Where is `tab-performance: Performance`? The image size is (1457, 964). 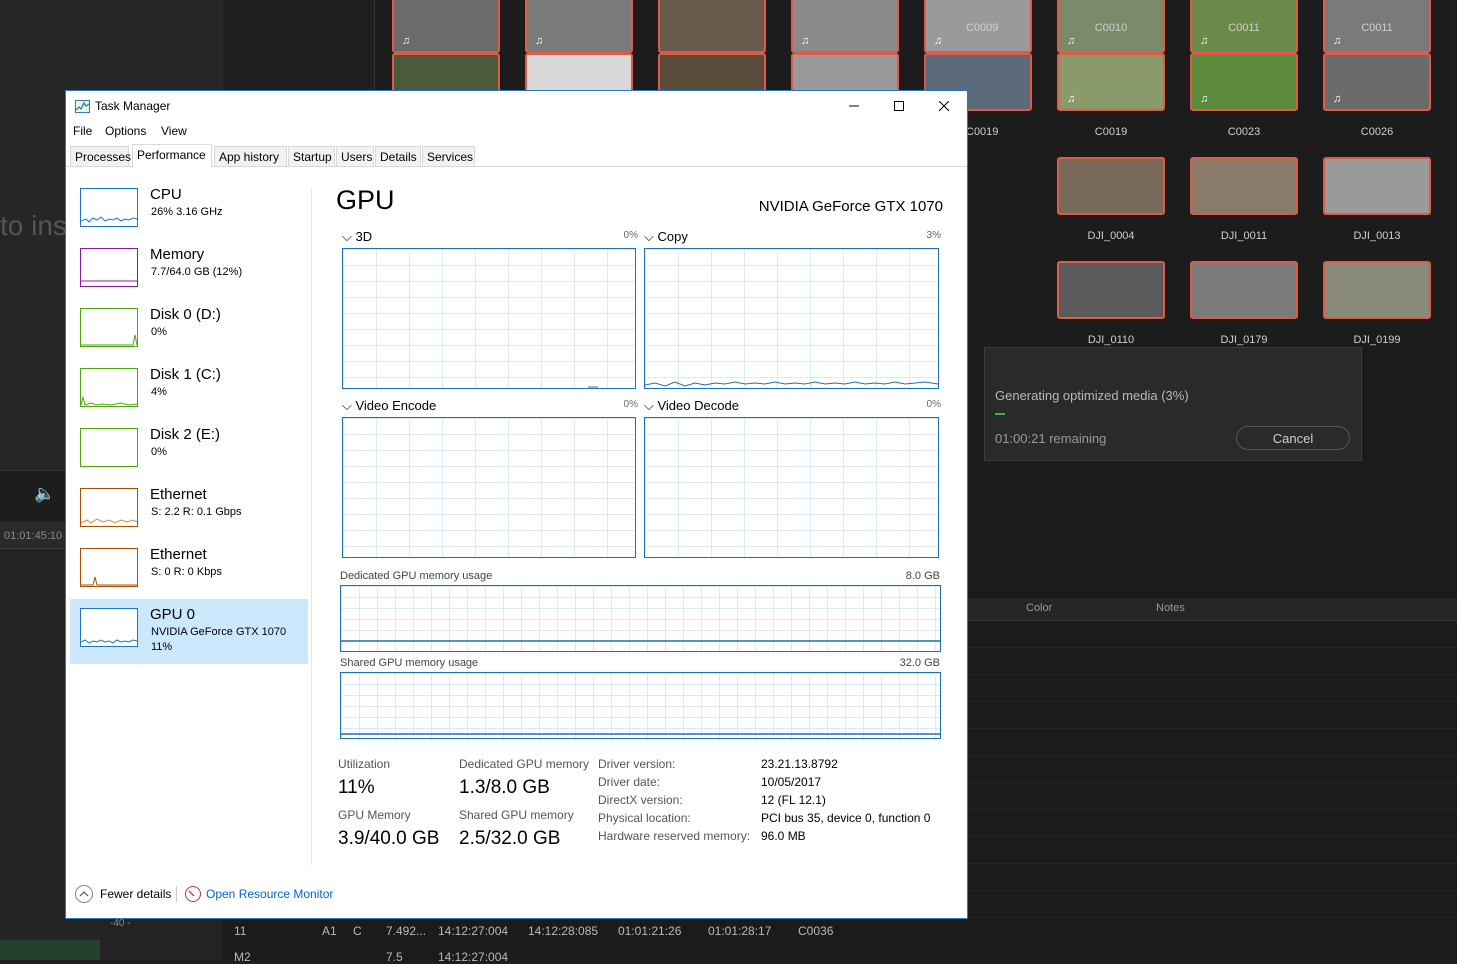 tab-performance: Performance is located at coordinates (172, 156).